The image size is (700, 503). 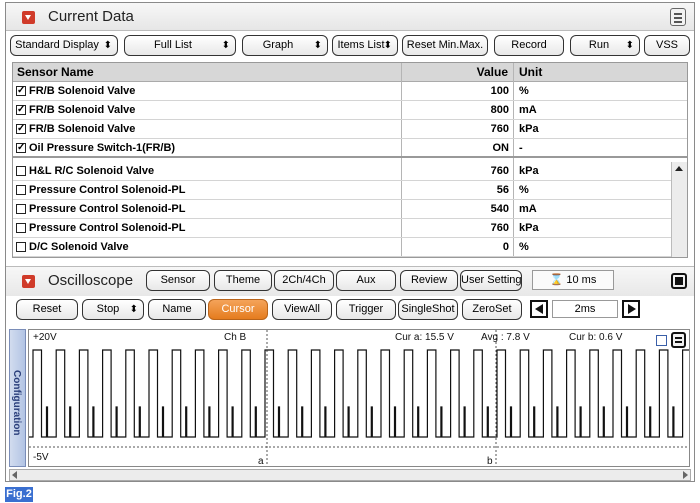 What do you see at coordinates (524, 190) in the screenshot?
I see `sensor-unit: %` at bounding box center [524, 190].